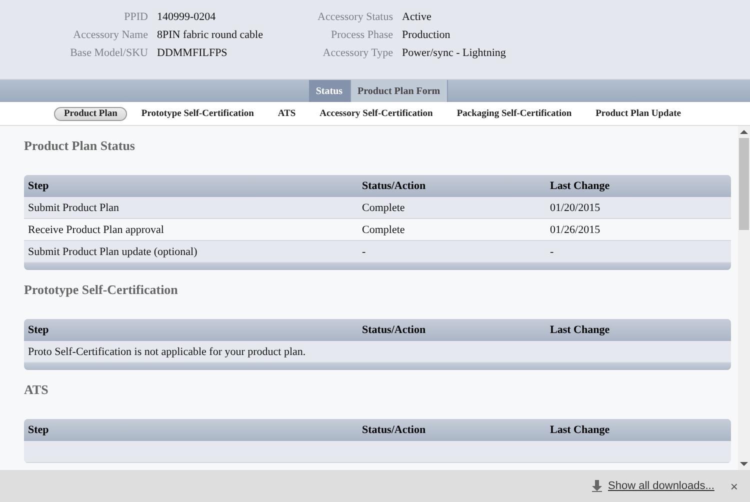 Image resolution: width=750 pixels, height=502 pixels. What do you see at coordinates (186, 17) in the screenshot?
I see `field-value: 140999-0204` at bounding box center [186, 17].